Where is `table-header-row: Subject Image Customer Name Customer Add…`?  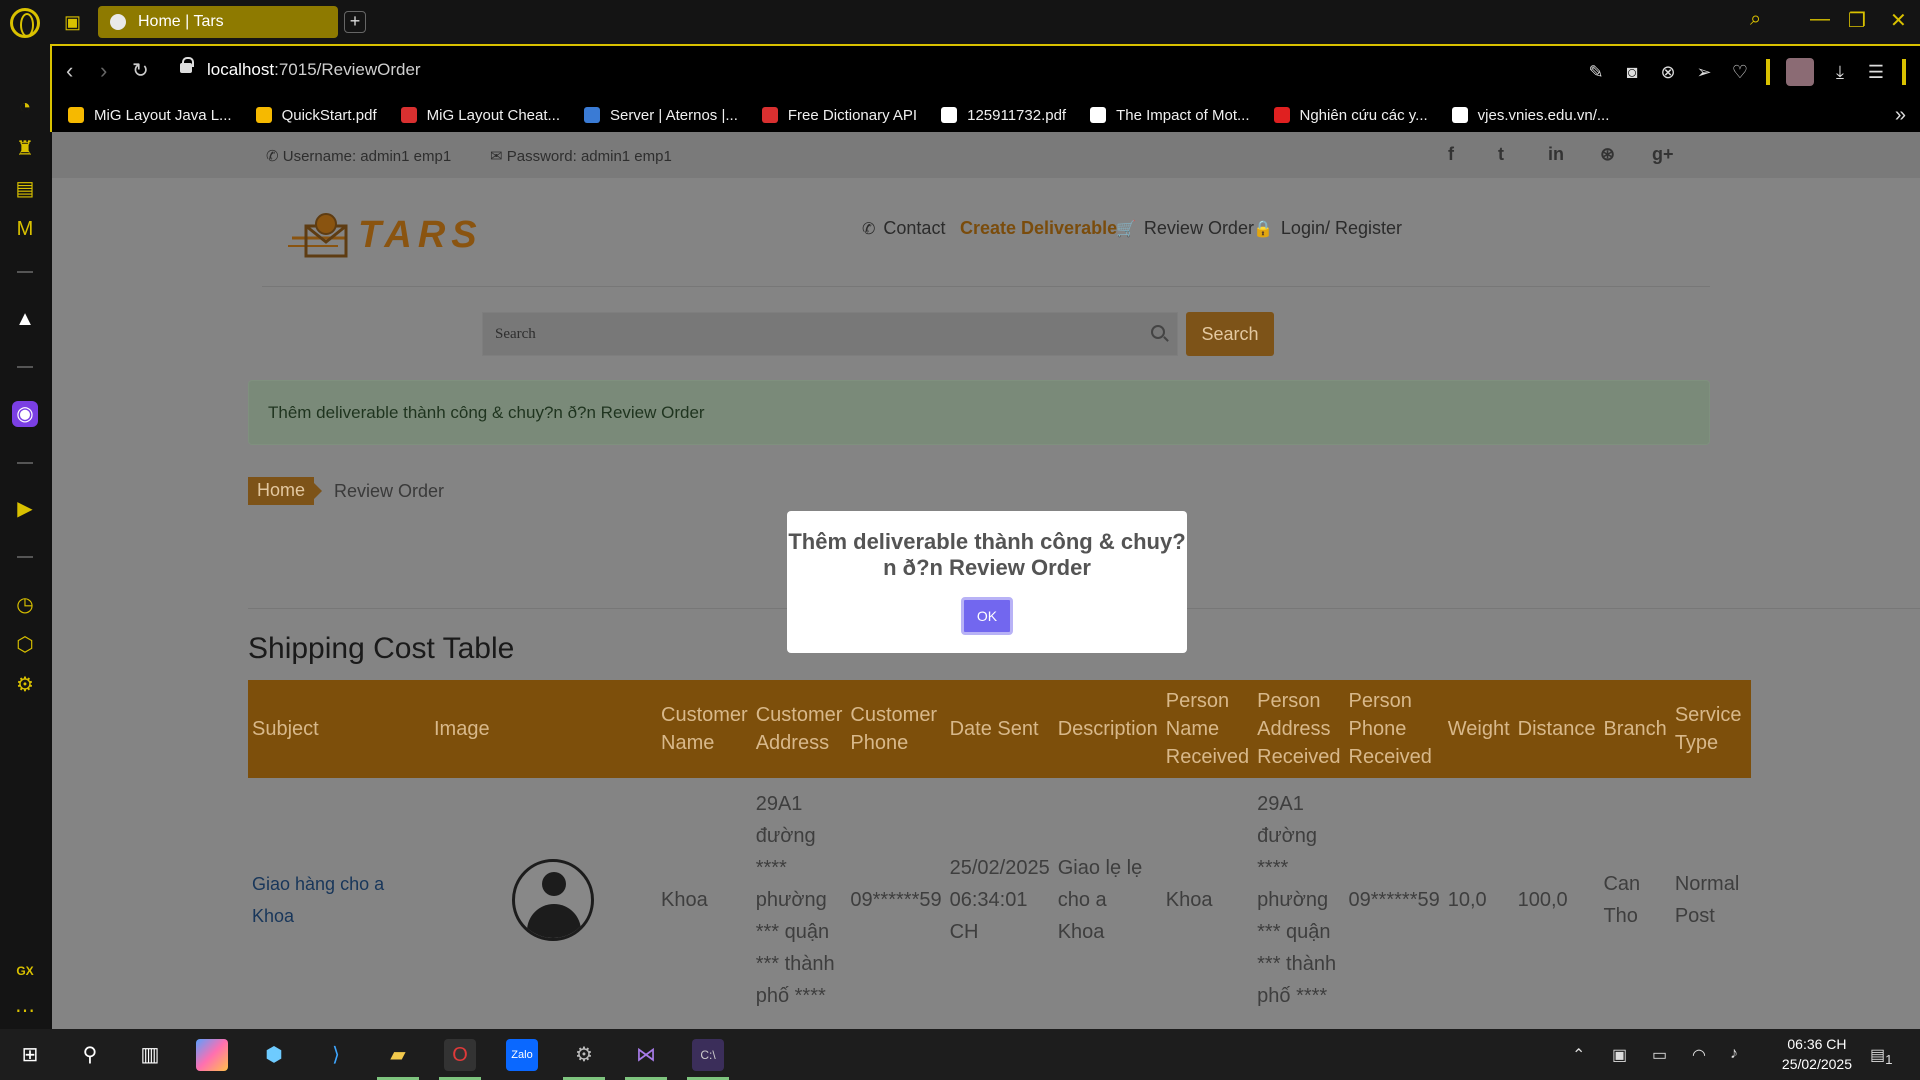
table-header-row: Subject Image Customer Name Customer Add… is located at coordinates (999, 729).